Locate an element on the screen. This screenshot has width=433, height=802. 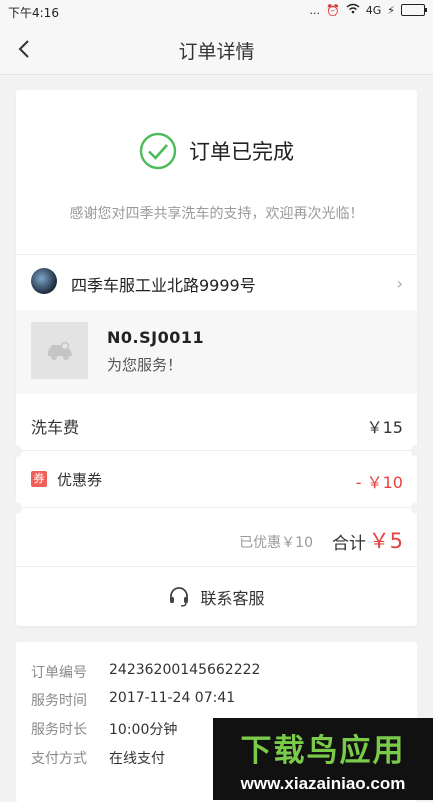
charging-icon: ⚡ is located at coordinates (391, 10).